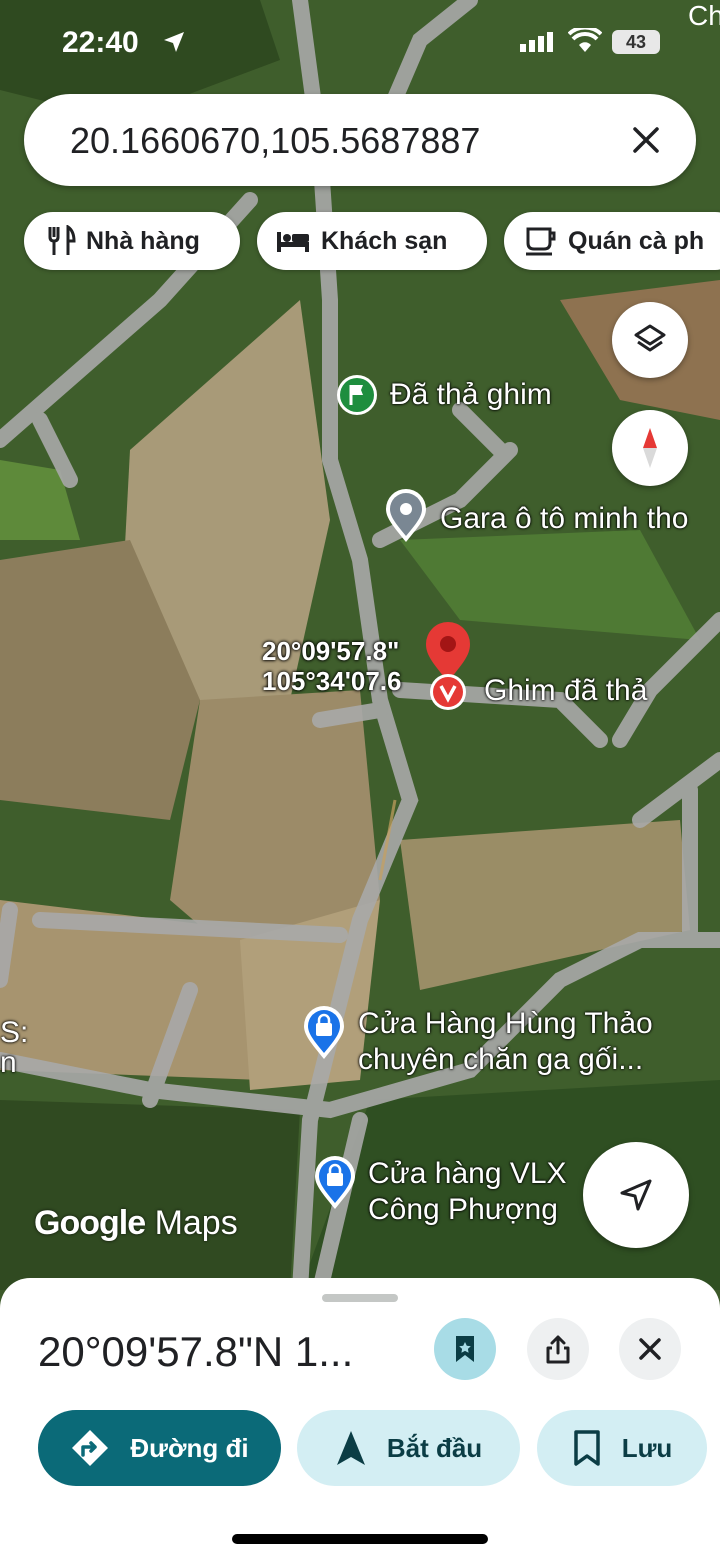  Describe the element at coordinates (467, 1173) in the screenshot. I see `poi-label-line: Cửa hàng VLX` at that location.